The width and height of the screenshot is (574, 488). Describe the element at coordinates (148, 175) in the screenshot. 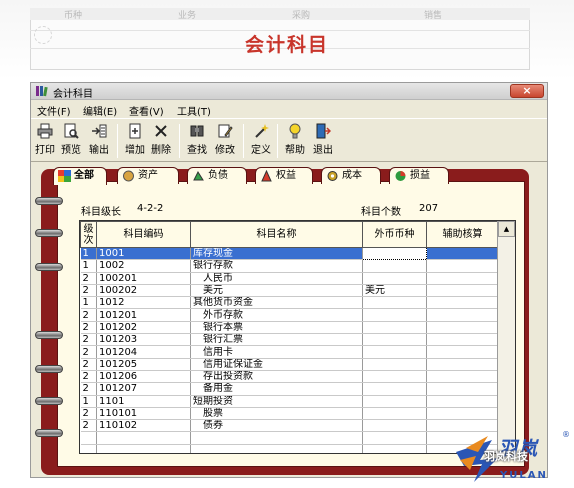

I see `tab-assets: 资产` at that location.